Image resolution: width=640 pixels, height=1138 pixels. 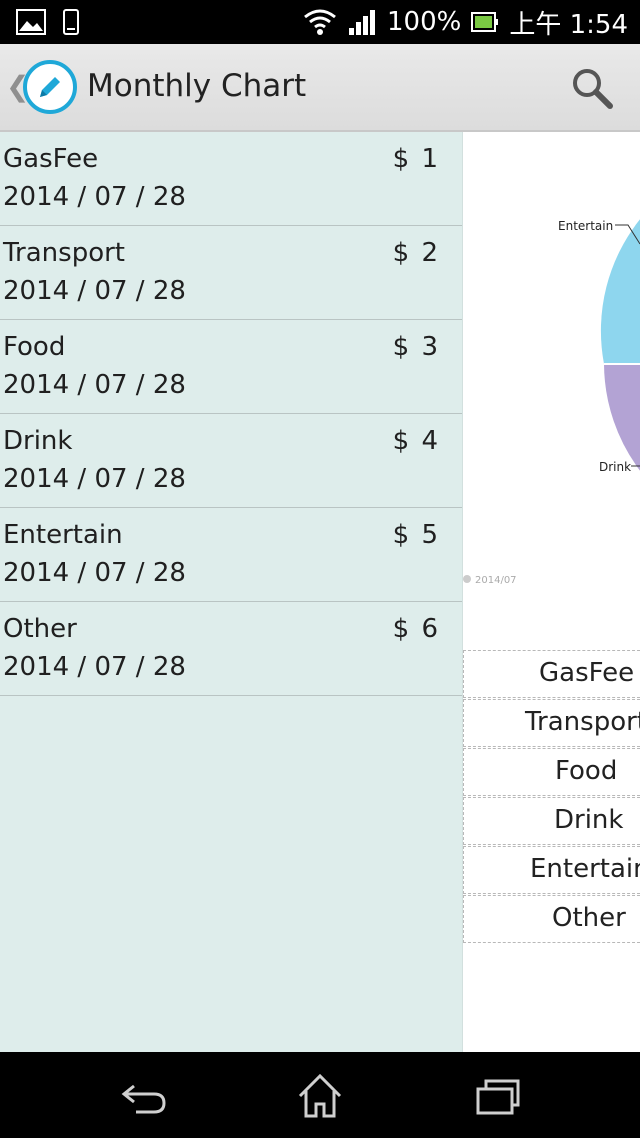 I want to click on pie-slice-entertain, so click(x=620, y=291).